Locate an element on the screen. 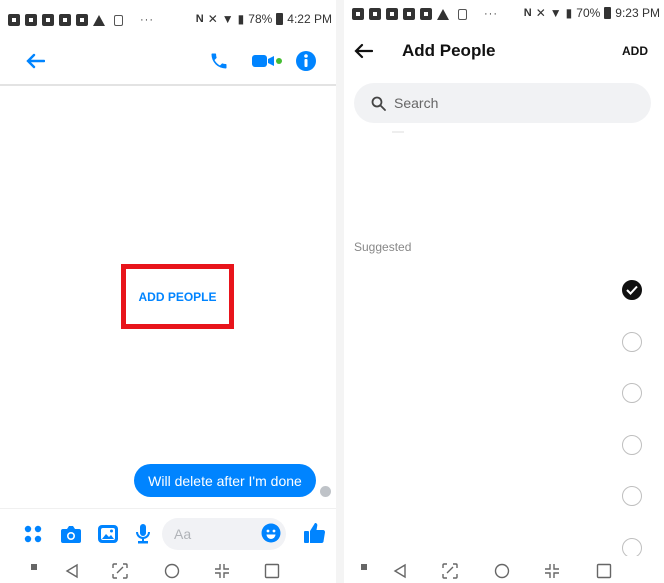 The width and height of the screenshot is (664, 583). status-bar: ··· N ✕ ▼ ▮ 78% 4:22 PM is located at coordinates (168, 20).